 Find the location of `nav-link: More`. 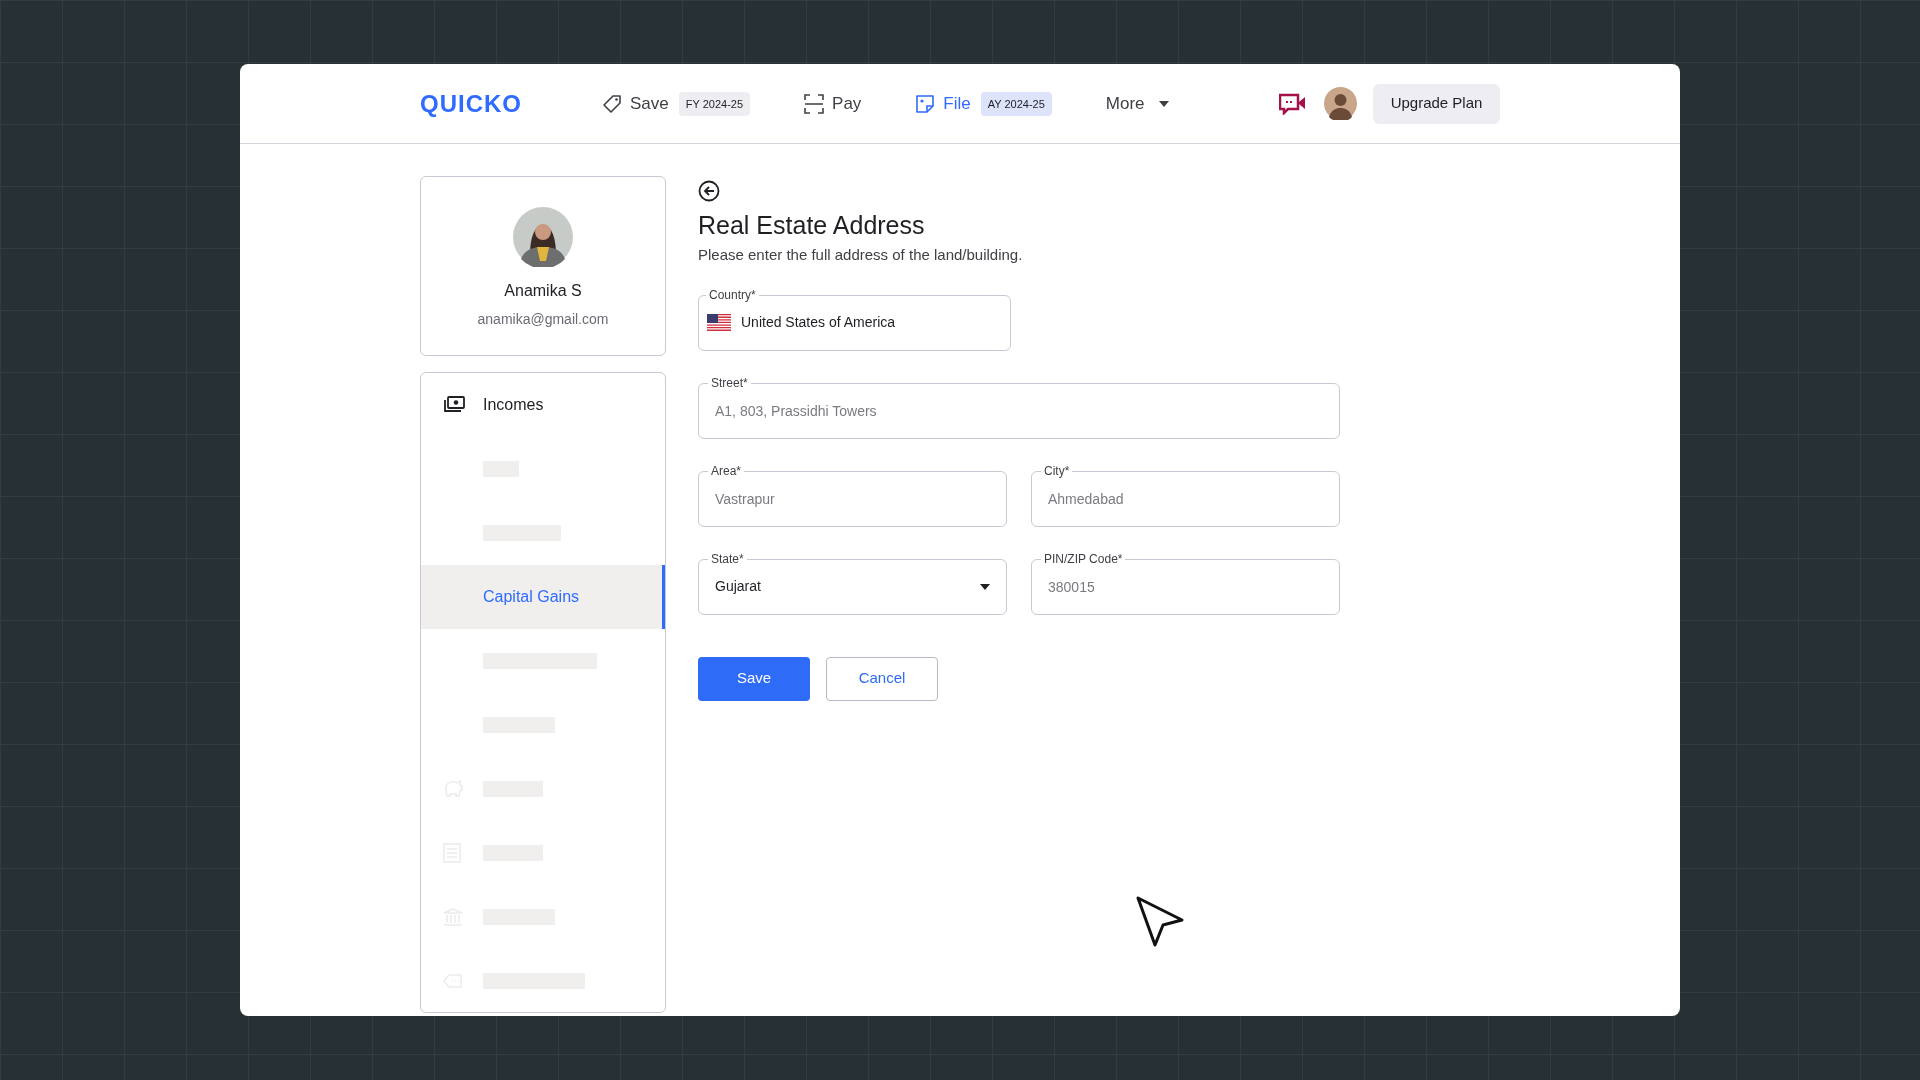

nav-link: More is located at coordinates (1137, 103).